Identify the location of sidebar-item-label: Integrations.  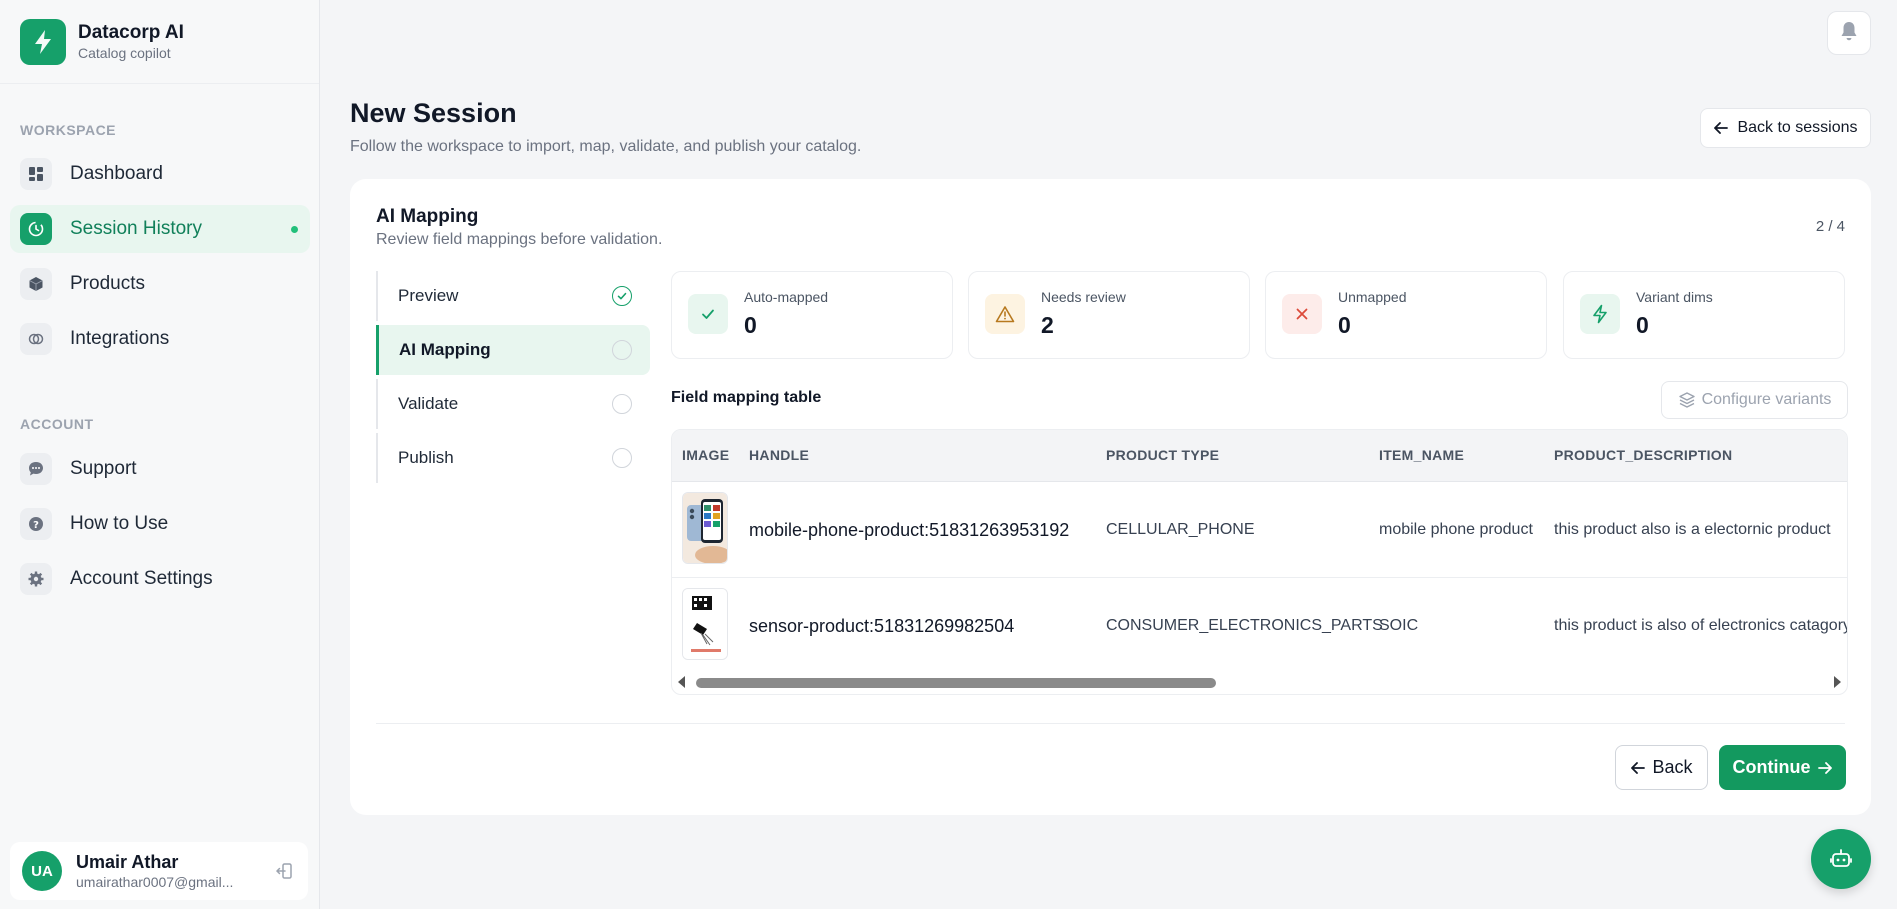
(120, 338).